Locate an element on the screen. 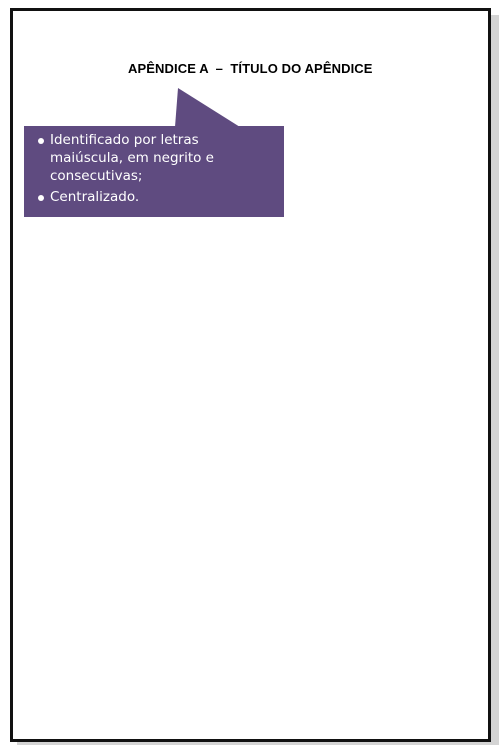 This screenshot has height=747, width=502. appendix-title: APÊNDICE A – TÍTULO DO APÊNDICE is located at coordinates (250, 68).